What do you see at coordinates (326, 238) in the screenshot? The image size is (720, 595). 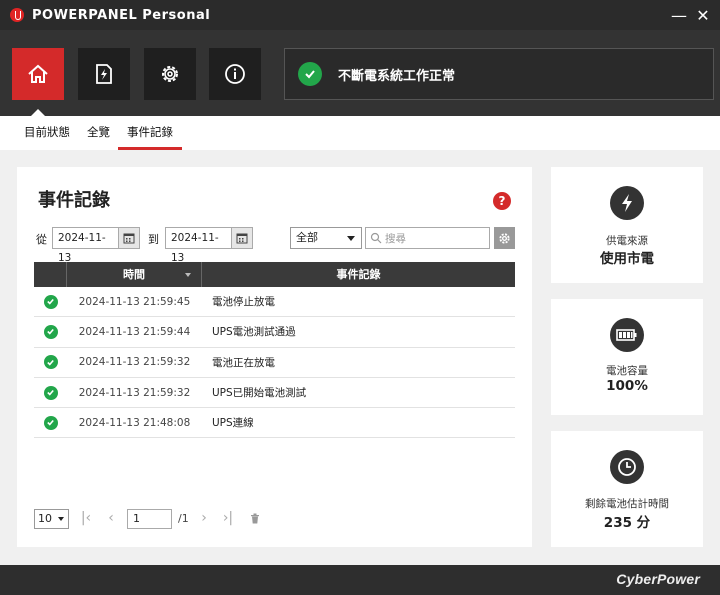 I see `event-filter-select: 全部` at bounding box center [326, 238].